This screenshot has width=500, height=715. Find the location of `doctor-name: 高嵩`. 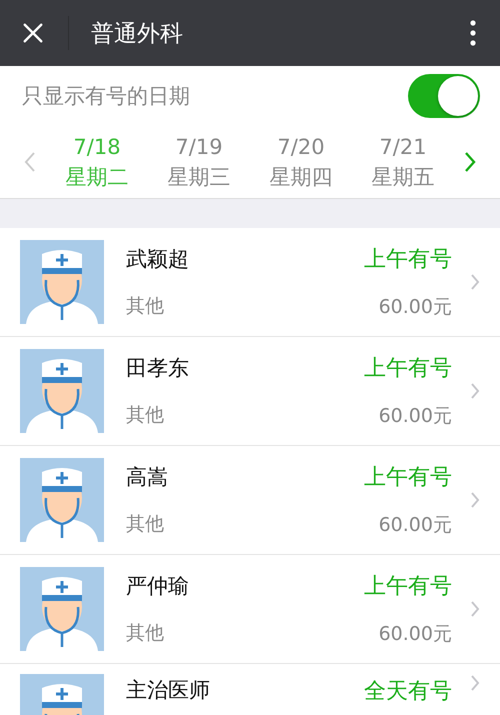

doctor-name: 高嵩 is located at coordinates (147, 477).